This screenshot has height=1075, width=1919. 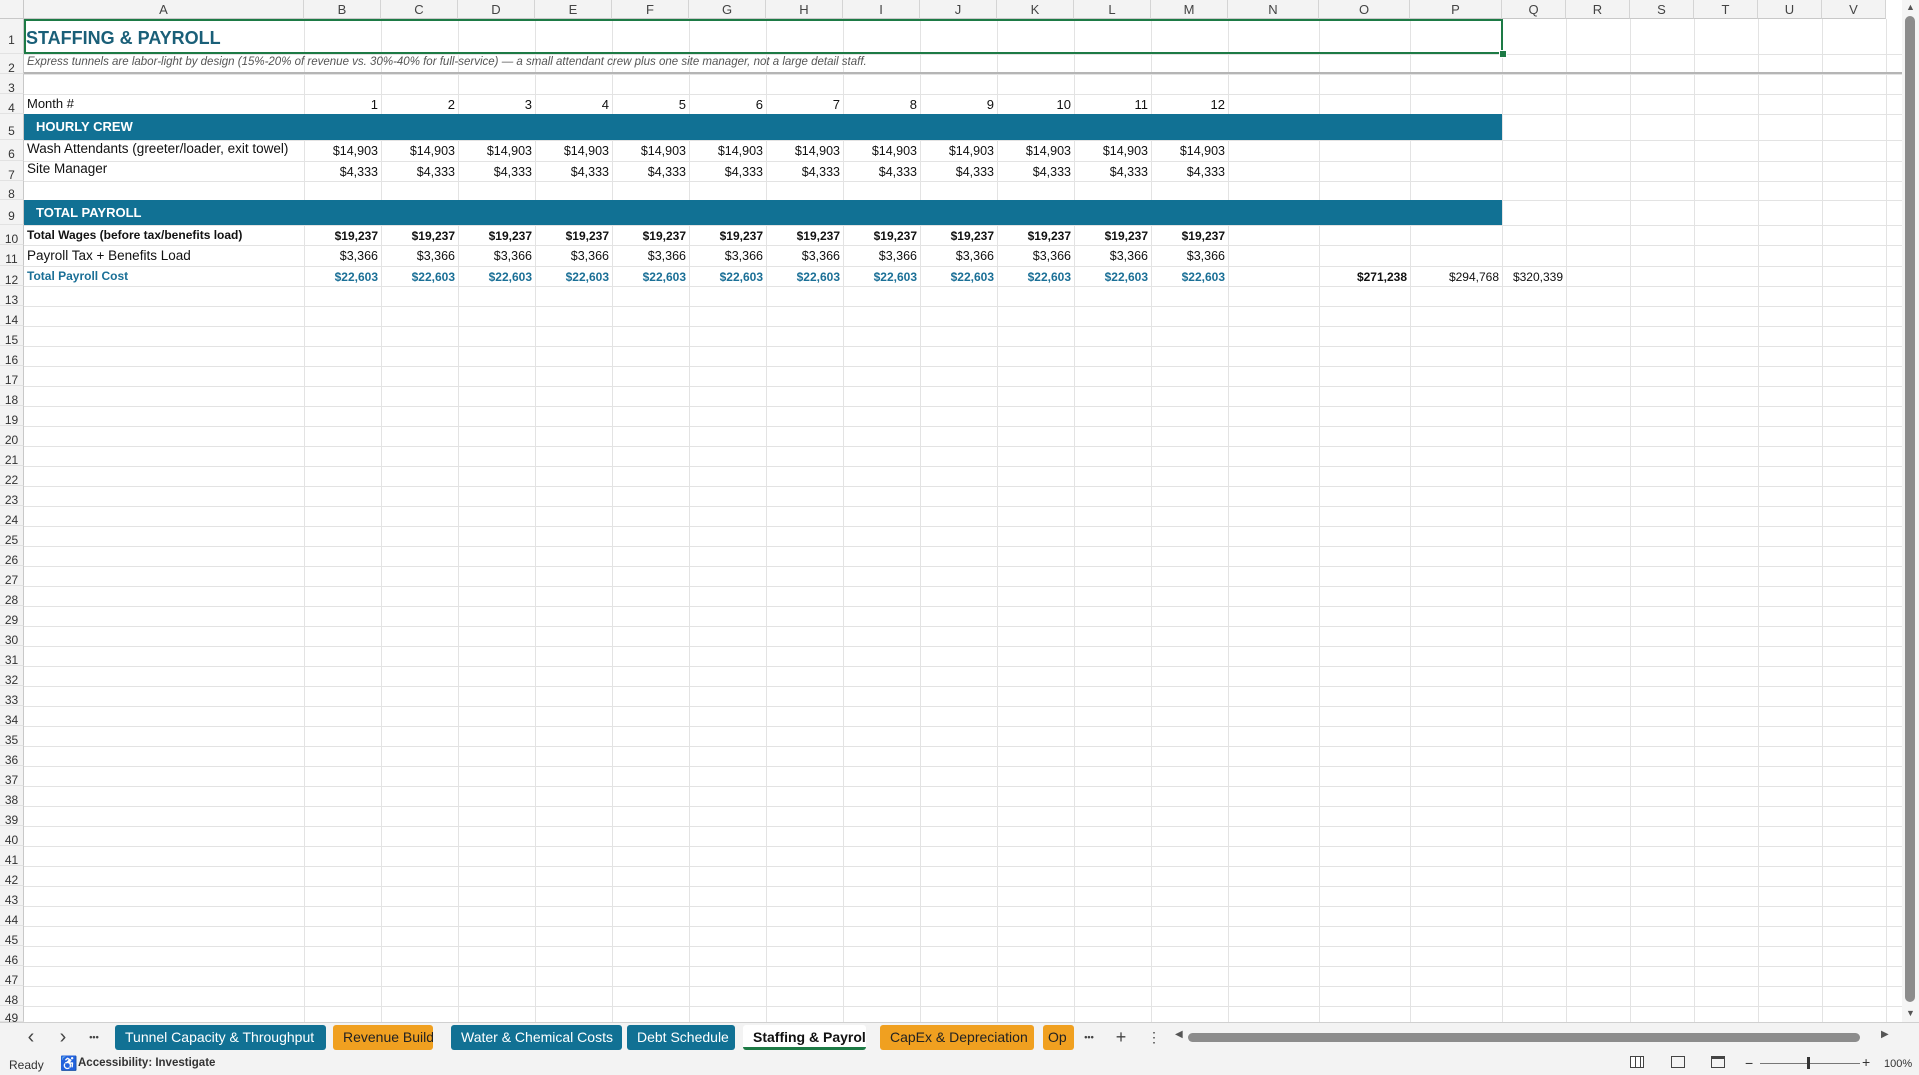 I want to click on month-number: 11, so click(x=1112, y=104).